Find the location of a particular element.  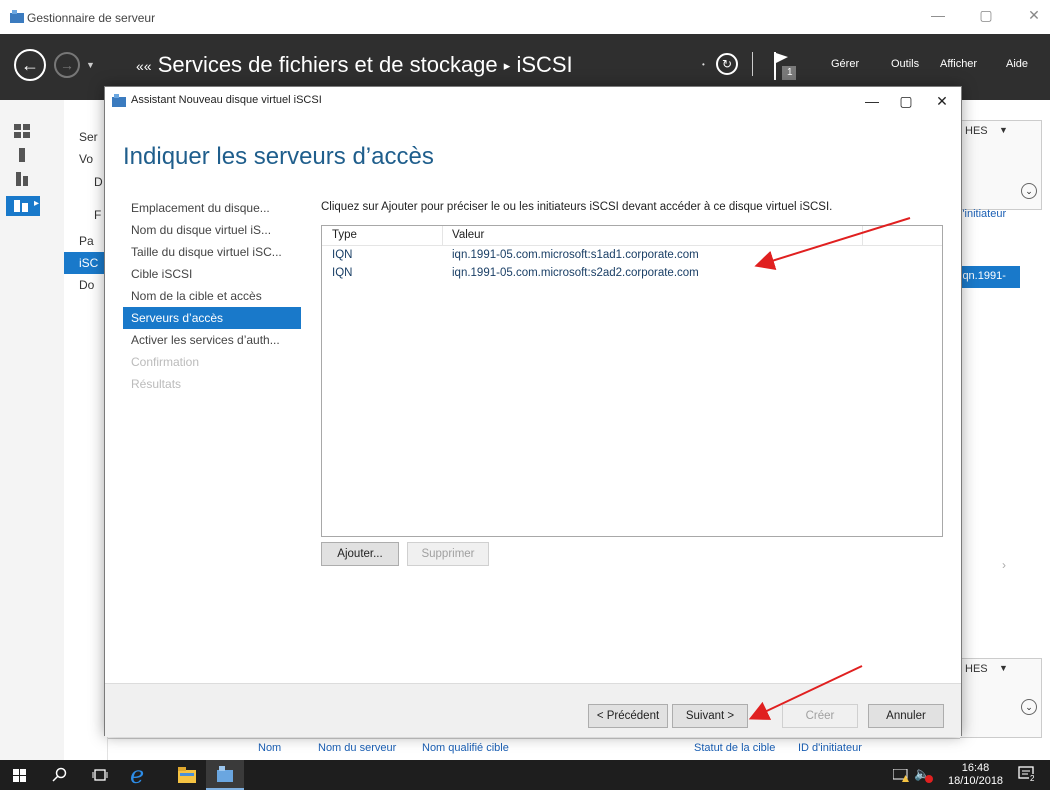

flag-count: 1 is located at coordinates (790, 72).